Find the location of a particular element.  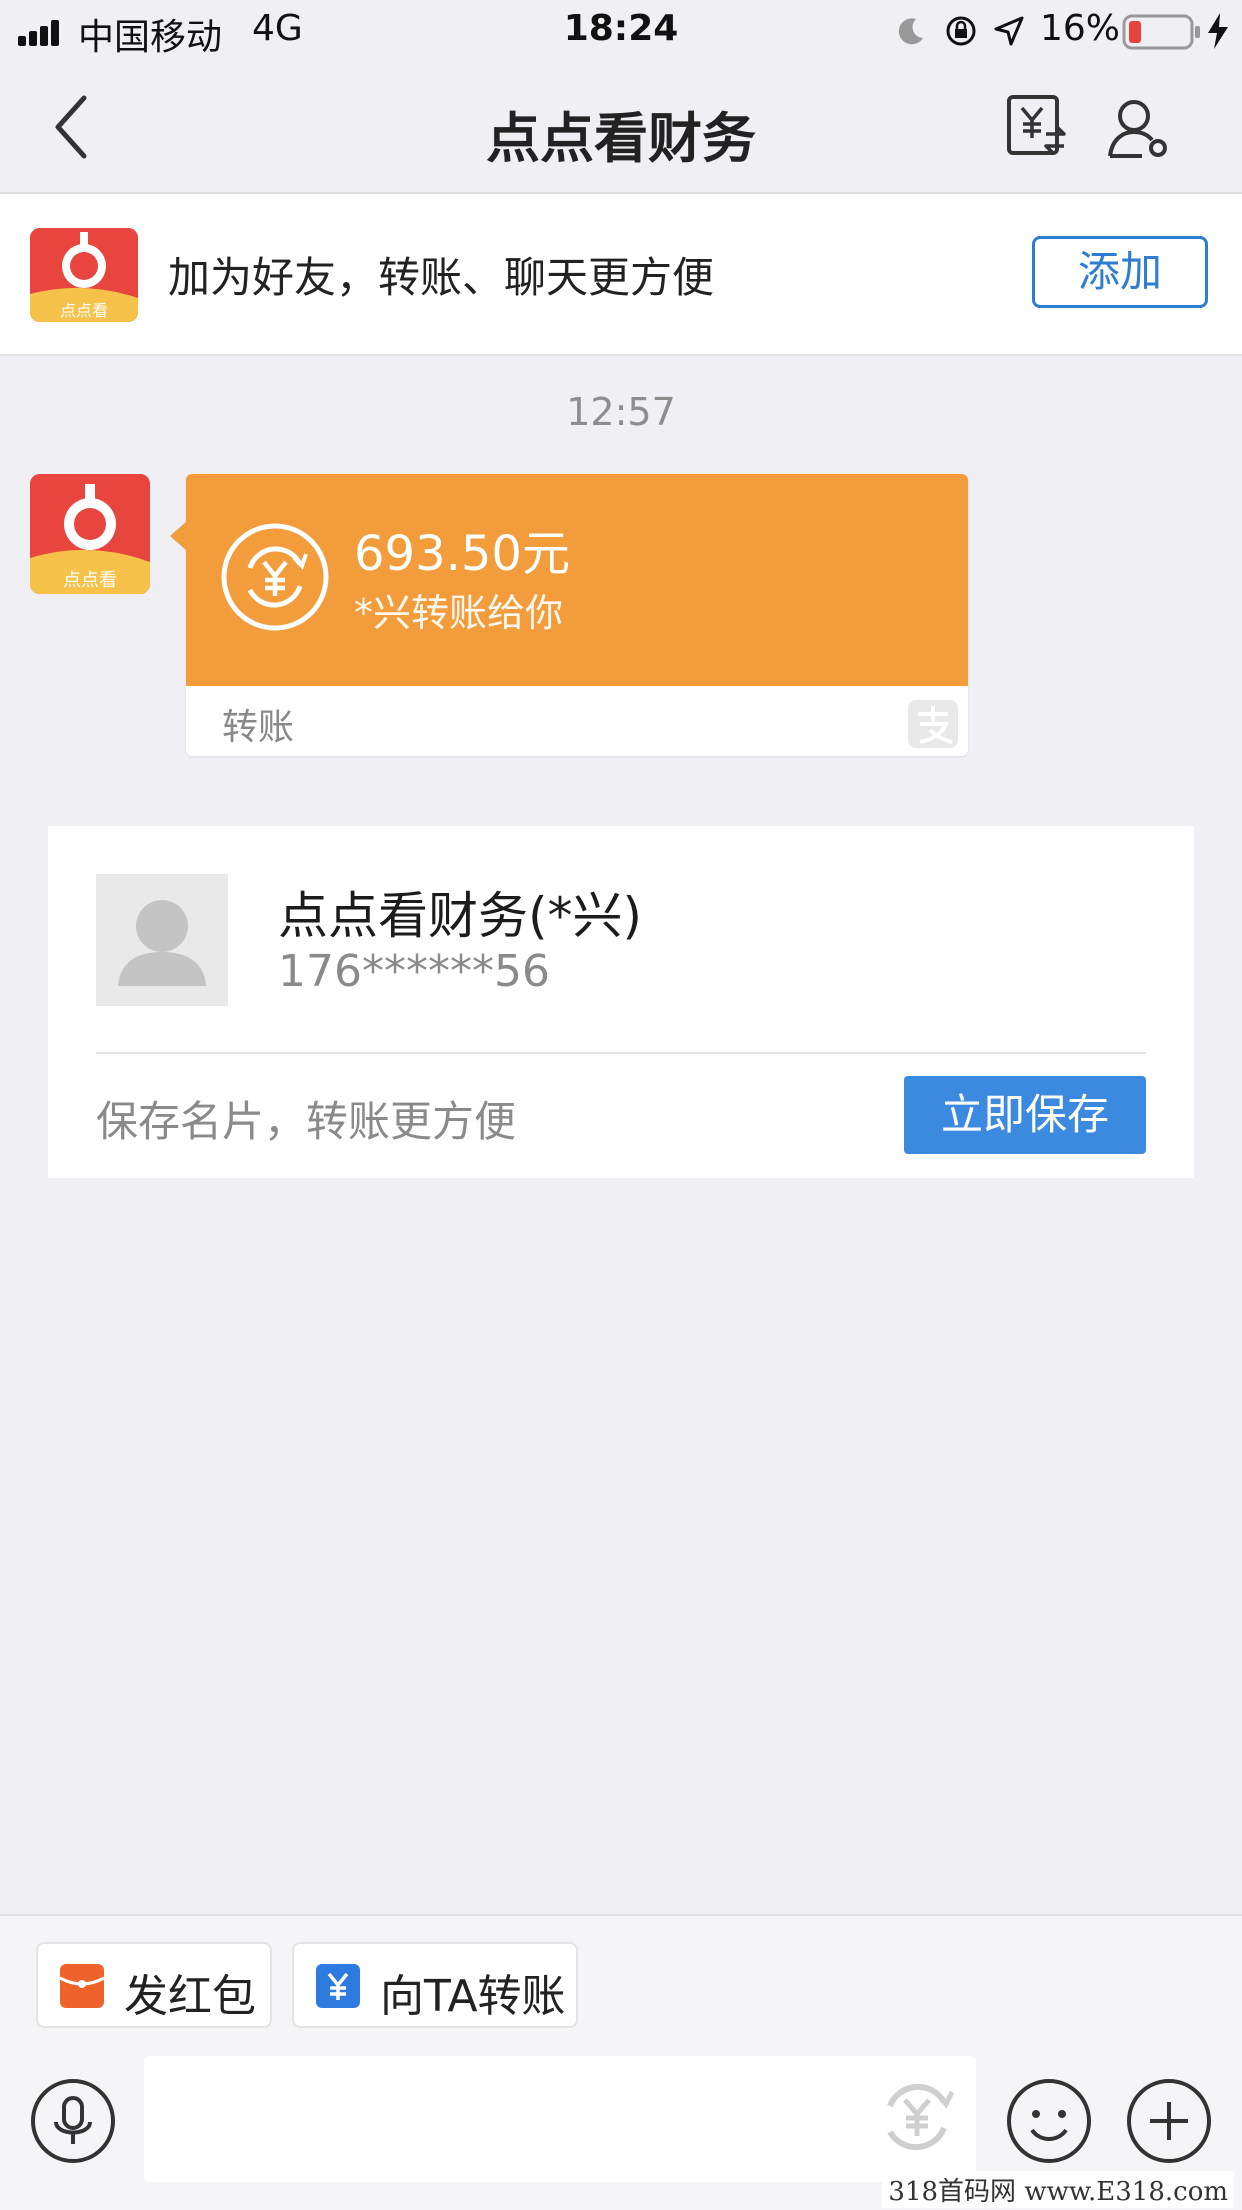

charging-icon is located at coordinates (1218, 31).